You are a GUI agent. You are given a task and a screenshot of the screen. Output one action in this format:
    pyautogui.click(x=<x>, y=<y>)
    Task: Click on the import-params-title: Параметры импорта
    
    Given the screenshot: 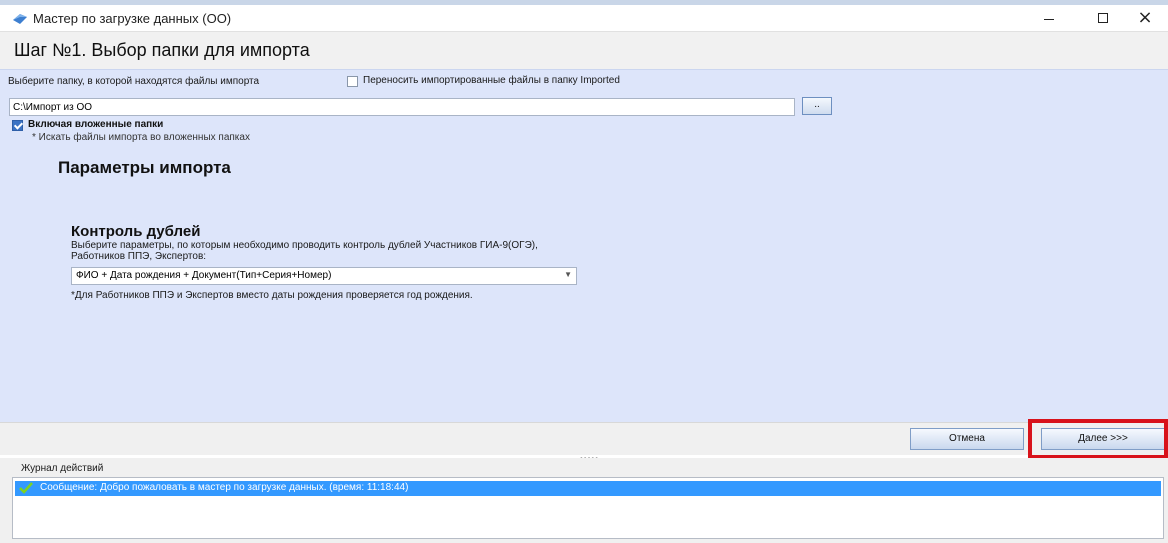 What is the action you would take?
    pyautogui.click(x=144, y=167)
    